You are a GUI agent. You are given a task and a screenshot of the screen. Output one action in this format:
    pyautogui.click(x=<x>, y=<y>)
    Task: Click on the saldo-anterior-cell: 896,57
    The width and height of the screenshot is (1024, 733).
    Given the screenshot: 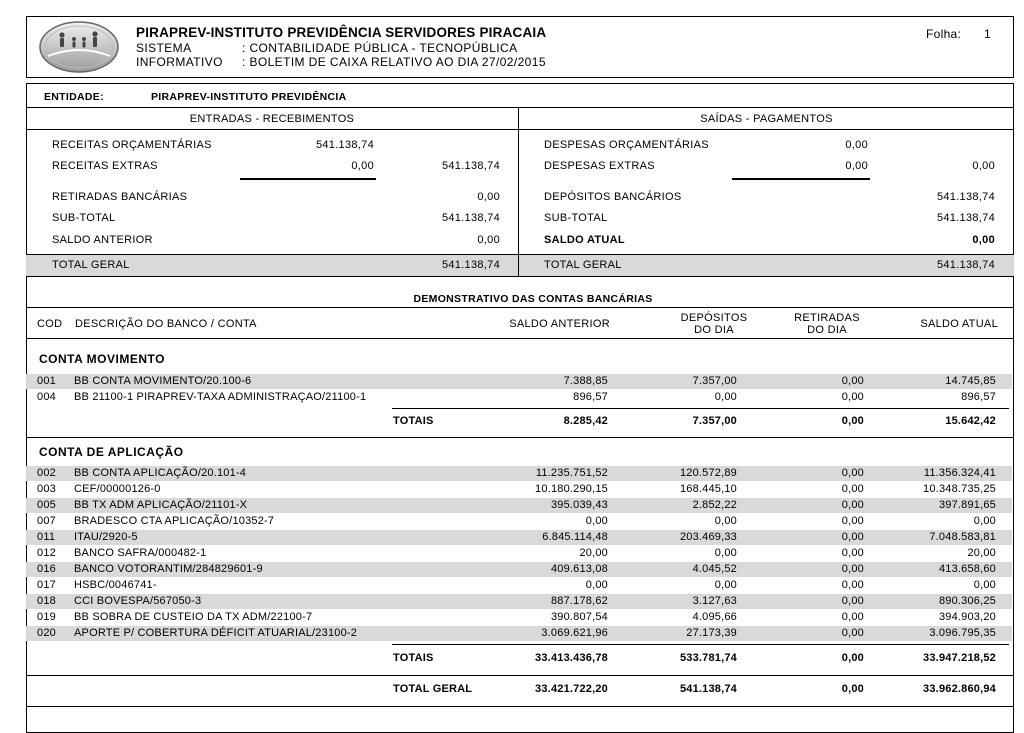 What is the action you would take?
    pyautogui.click(x=590, y=396)
    